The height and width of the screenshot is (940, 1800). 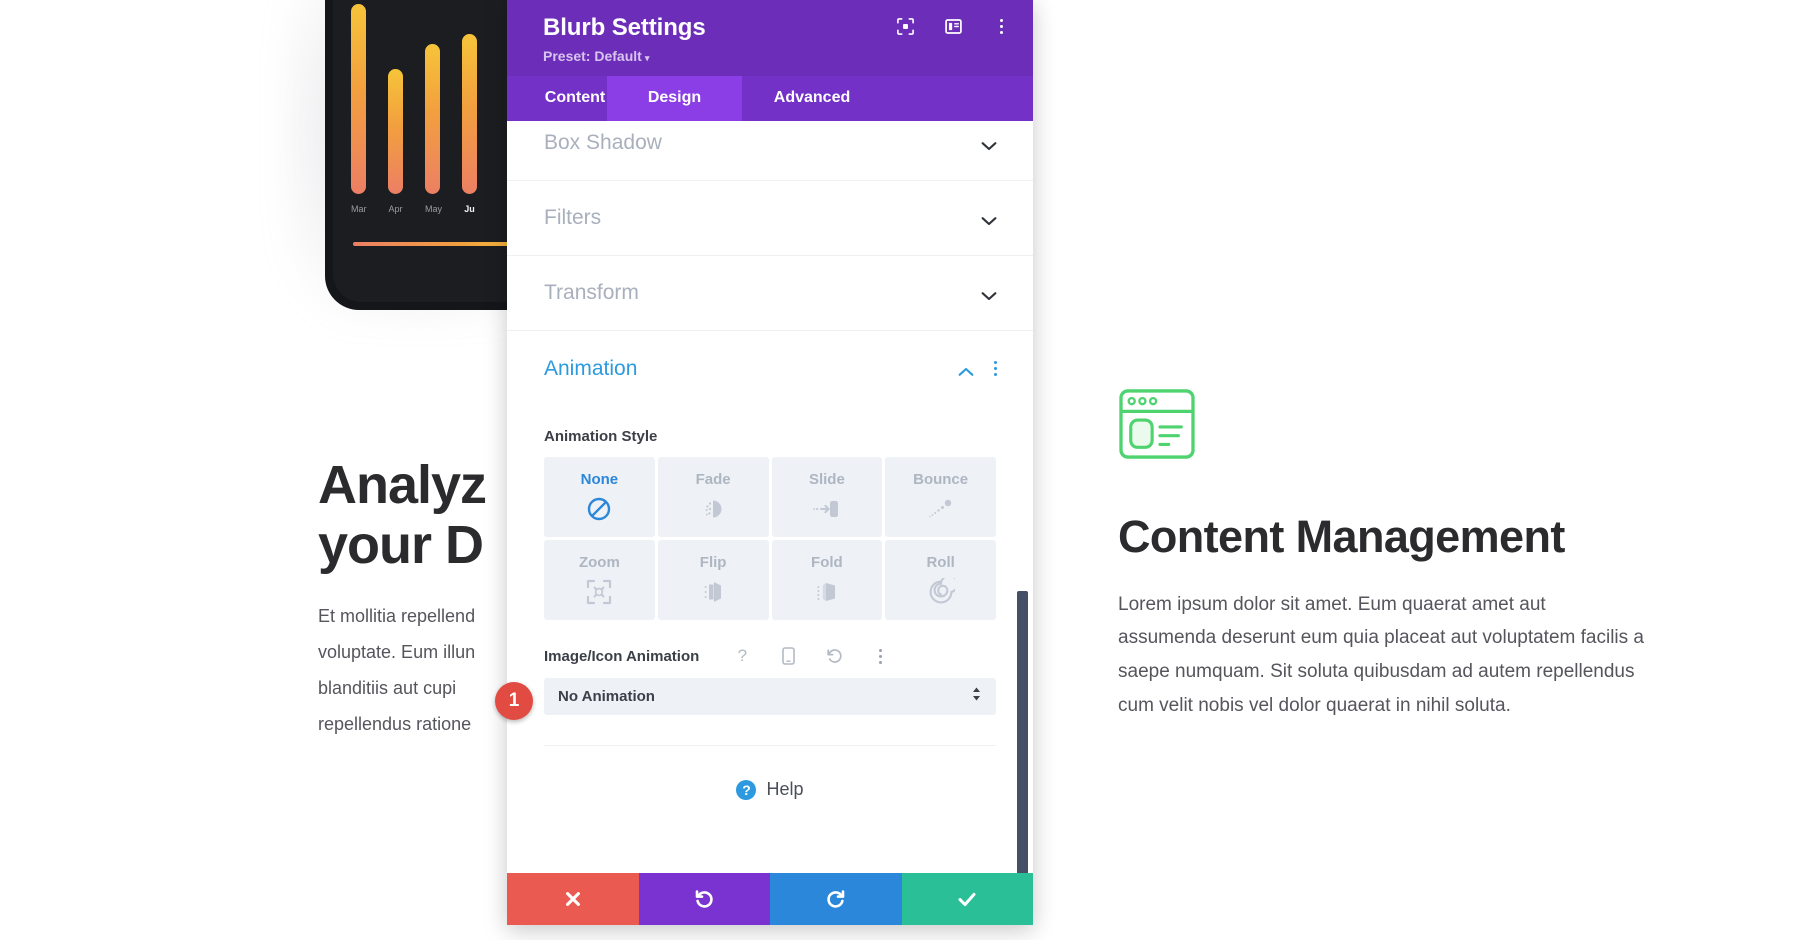 I want to click on animation-option-label: Bounce, so click(x=941, y=479).